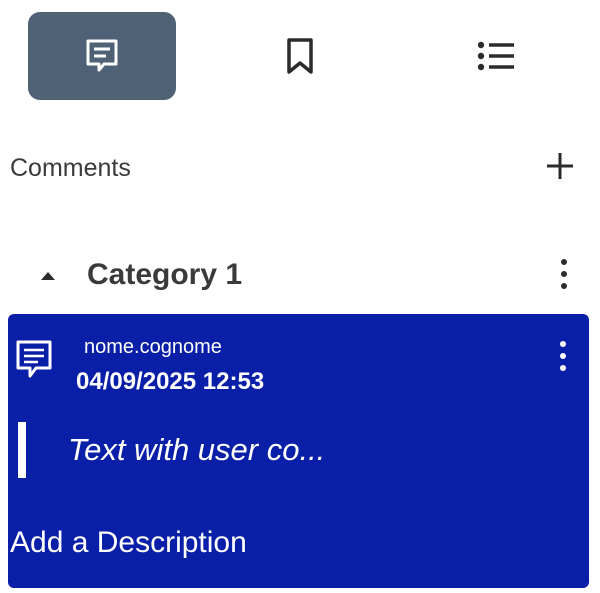 The height and width of the screenshot is (593, 600). I want to click on bookmark-icon, so click(300, 56).